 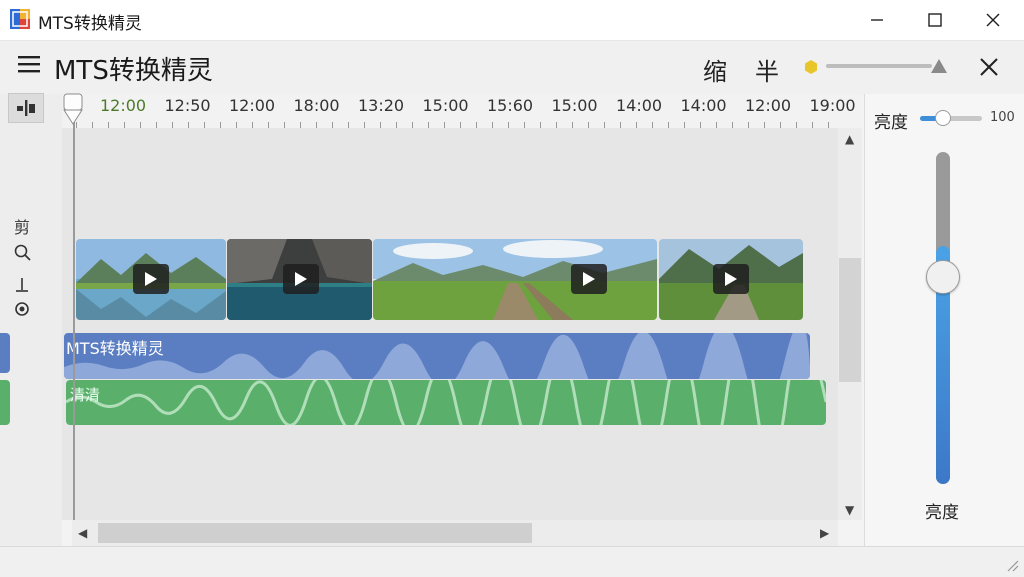 I want to click on audio-waveform, so click(x=446, y=402).